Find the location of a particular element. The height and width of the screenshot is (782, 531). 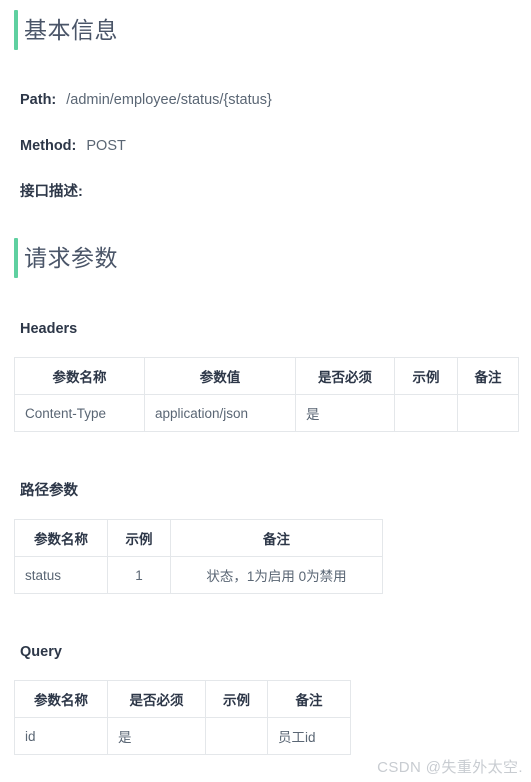

table-path-params: 参数名称 示例 备注 status 1 状态，1为启用 0为禁用 is located at coordinates (198, 556).